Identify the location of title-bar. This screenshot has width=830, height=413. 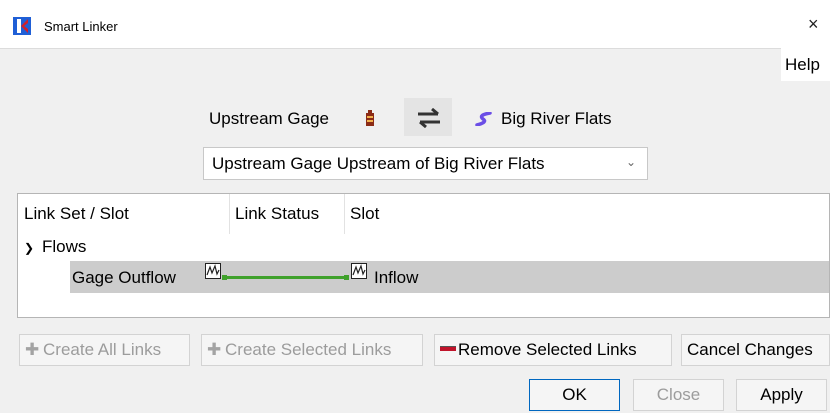
(415, 24).